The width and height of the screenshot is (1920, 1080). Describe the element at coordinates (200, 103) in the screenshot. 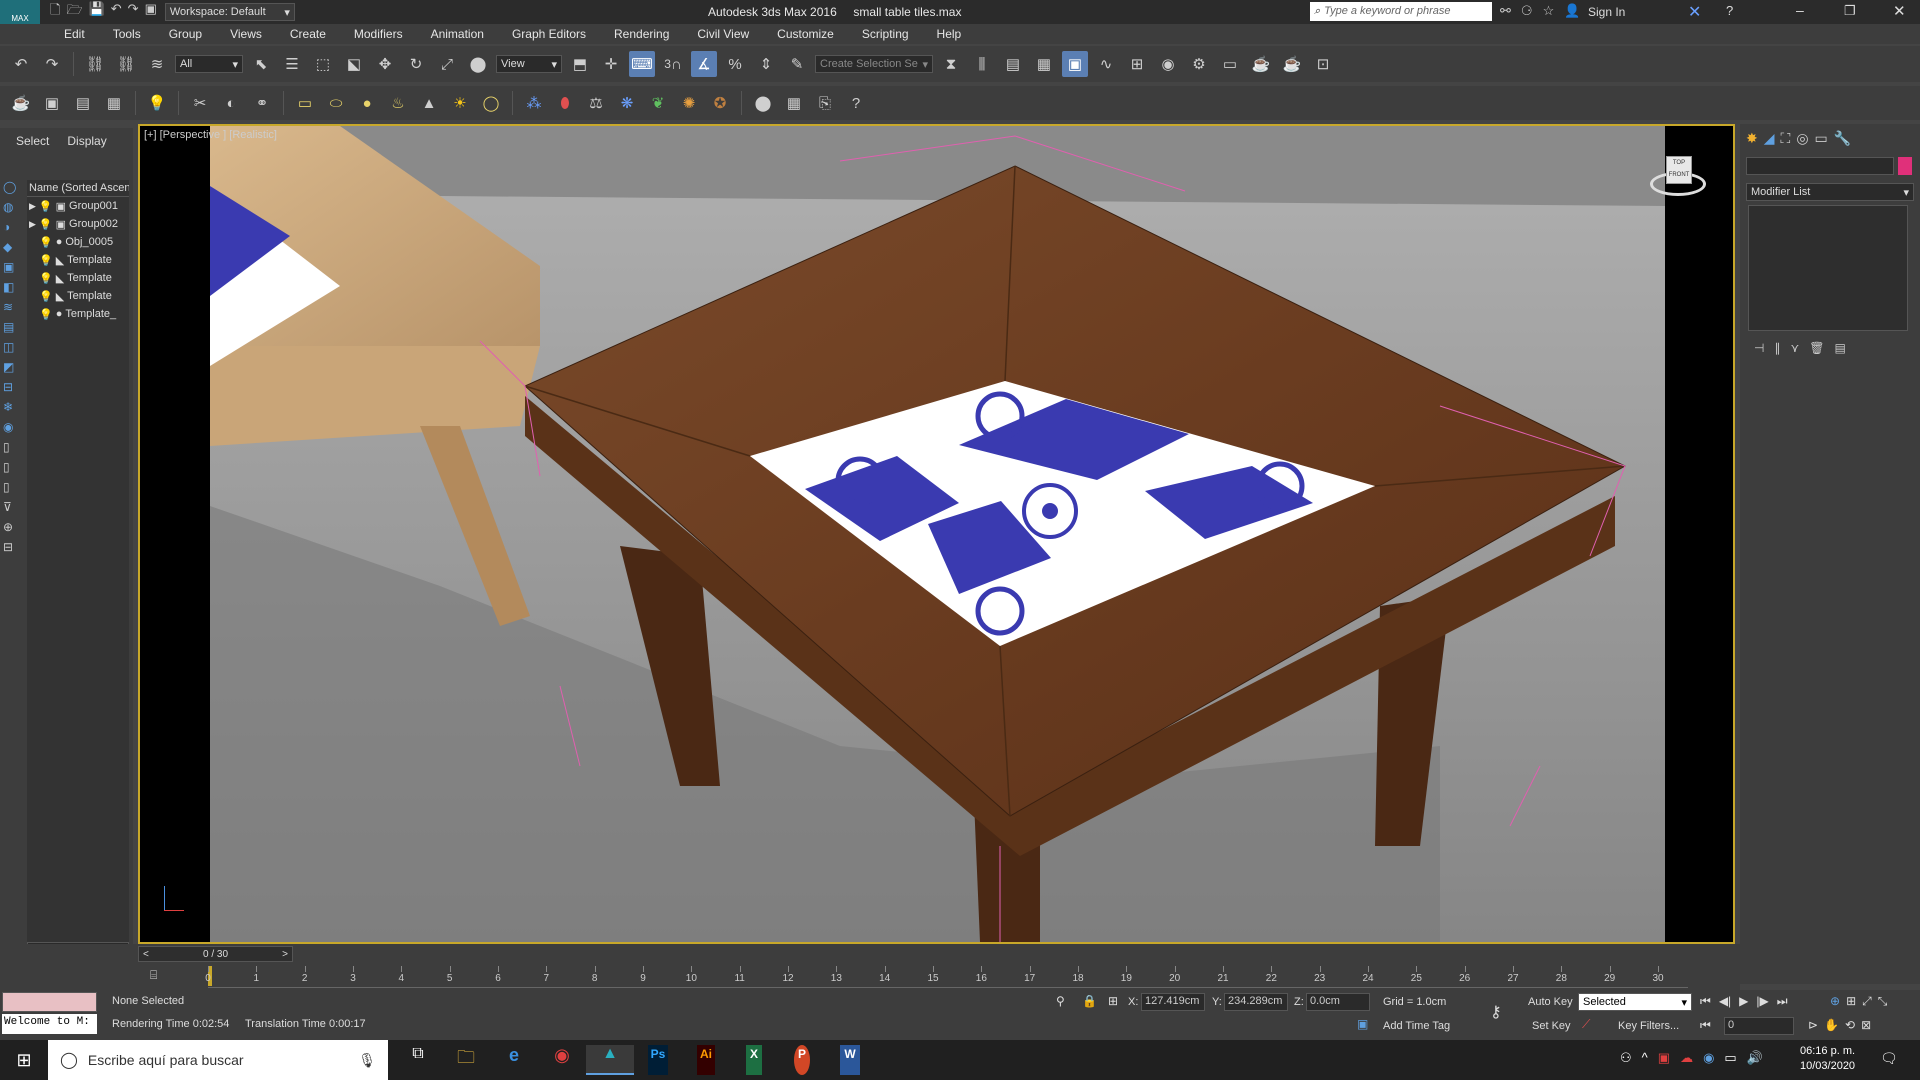

I see `cut-tool-icon: ✂` at that location.